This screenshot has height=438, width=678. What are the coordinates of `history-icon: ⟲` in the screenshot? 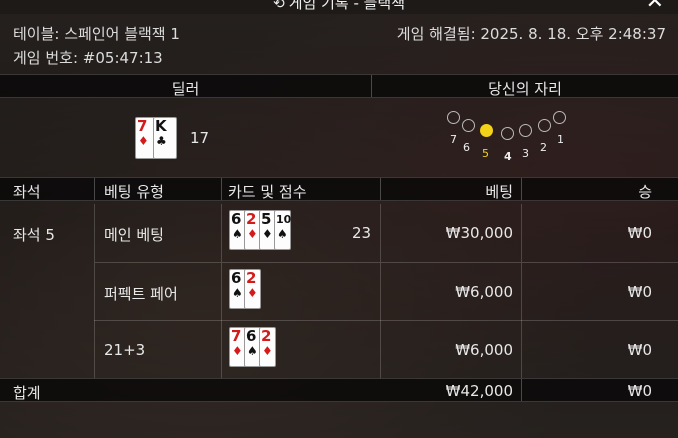 It's located at (278, 6).